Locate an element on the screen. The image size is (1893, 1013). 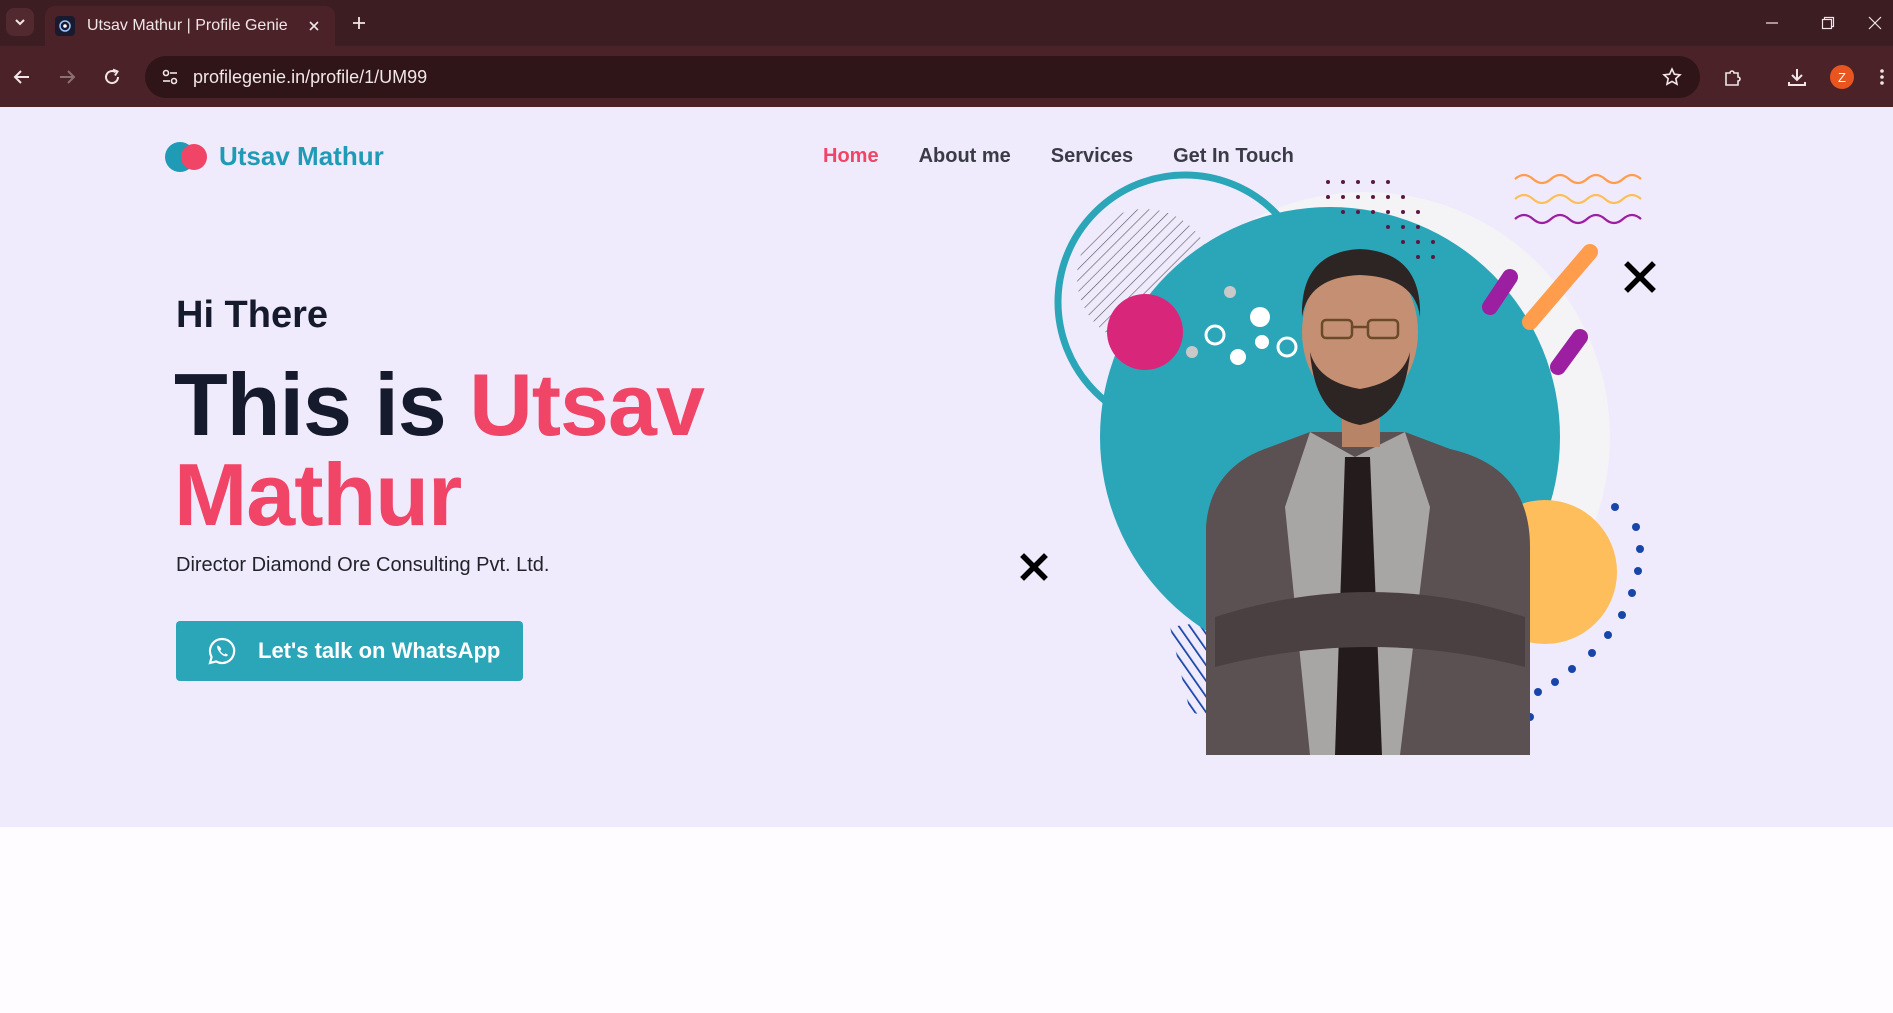
whatsapp-cta-button: Let's talk on WhatsApp is located at coordinates (349, 651).